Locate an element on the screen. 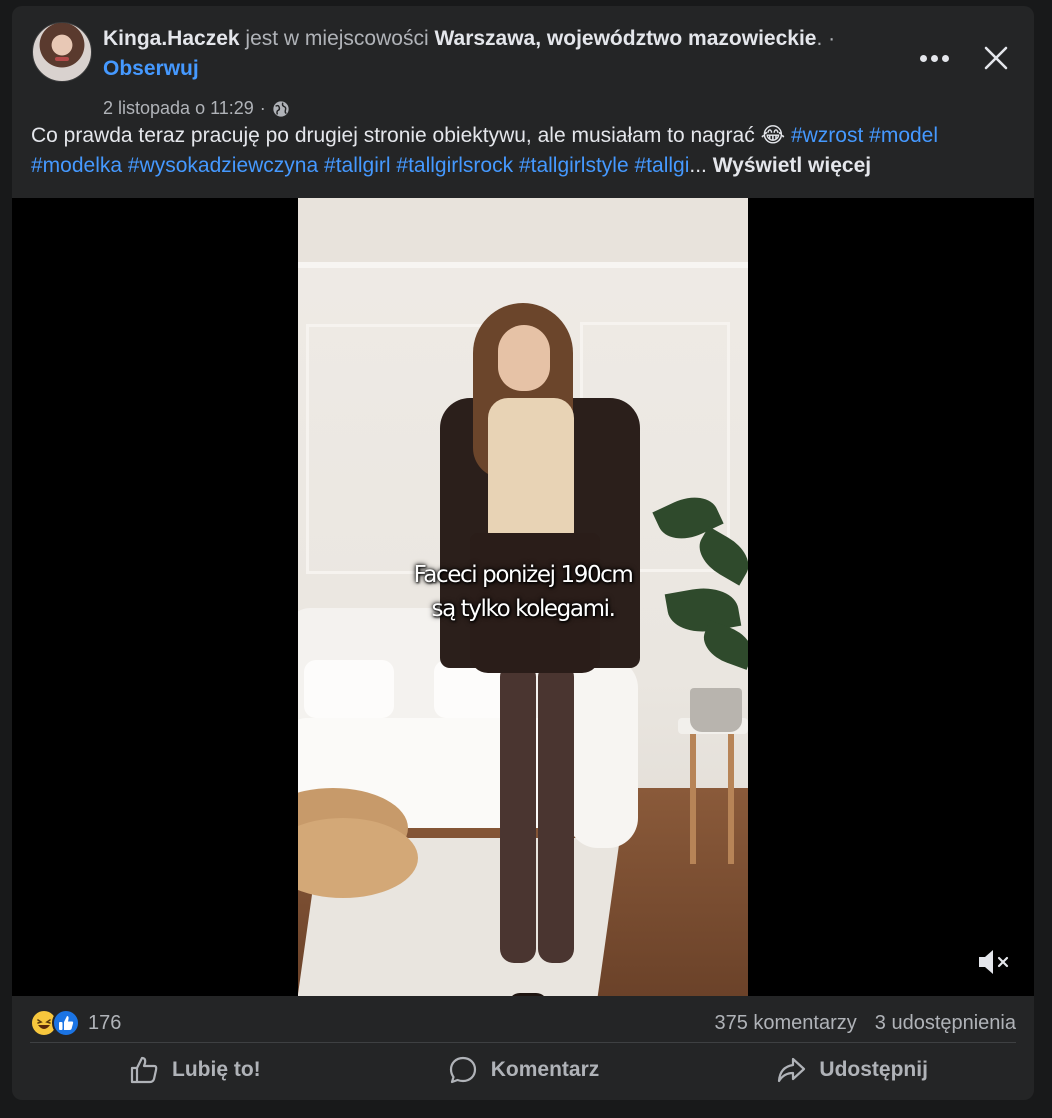 The height and width of the screenshot is (1118, 1052). globe-icon is located at coordinates (281, 108).